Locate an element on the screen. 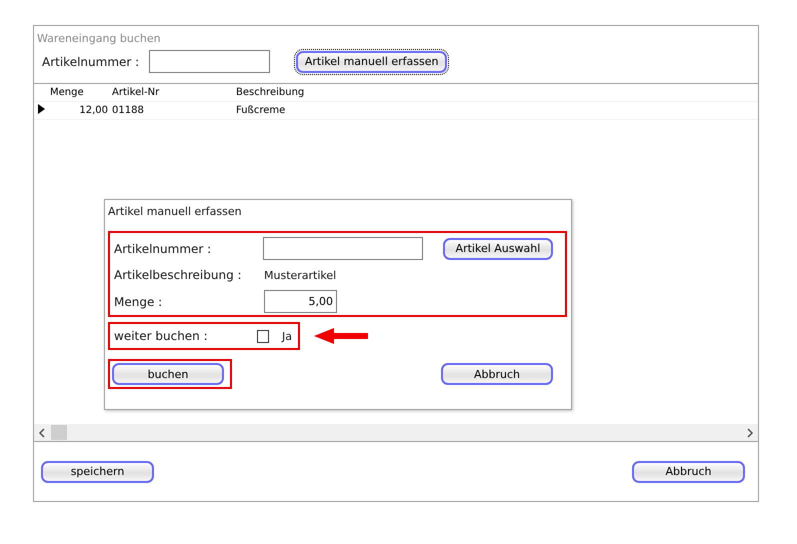 The height and width of the screenshot is (544, 797). window-title: Wareneingang buchen is located at coordinates (99, 39).